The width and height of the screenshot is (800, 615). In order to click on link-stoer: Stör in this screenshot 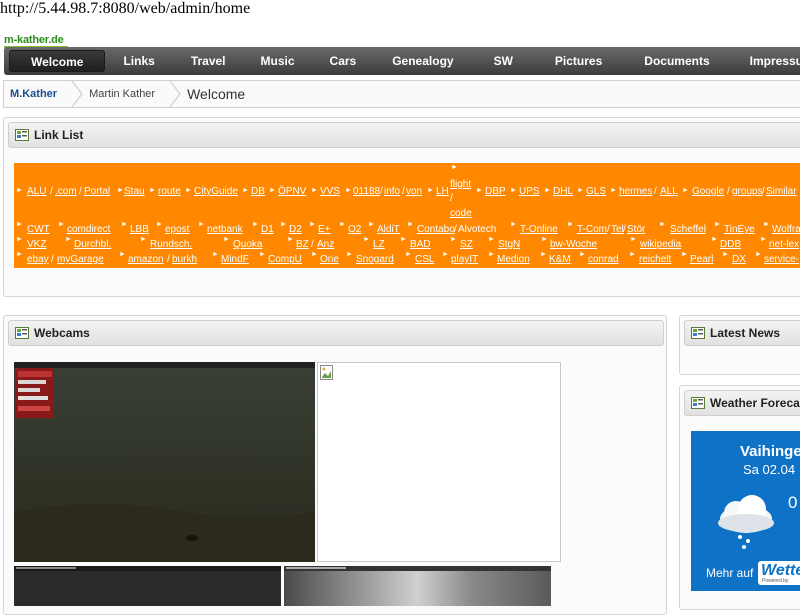, I will do `click(636, 229)`.